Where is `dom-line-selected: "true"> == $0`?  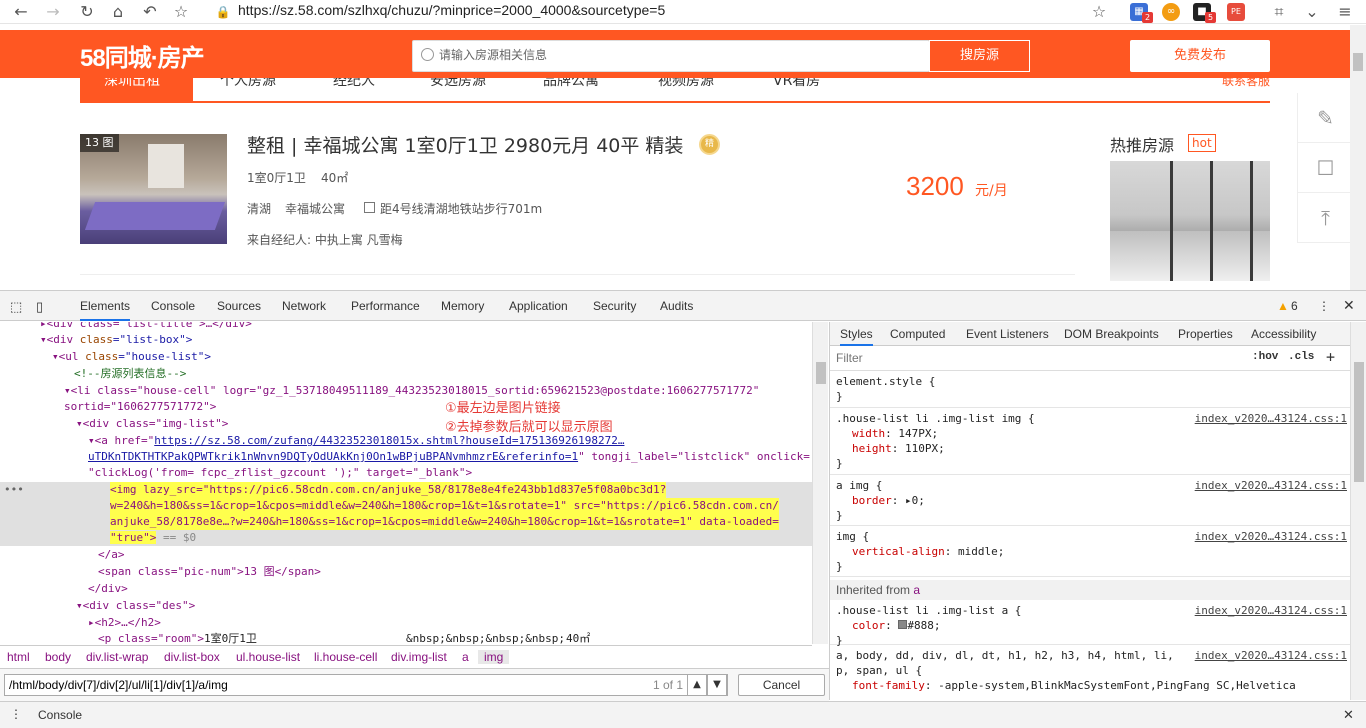 dom-line-selected: "true"> == $0 is located at coordinates (153, 538).